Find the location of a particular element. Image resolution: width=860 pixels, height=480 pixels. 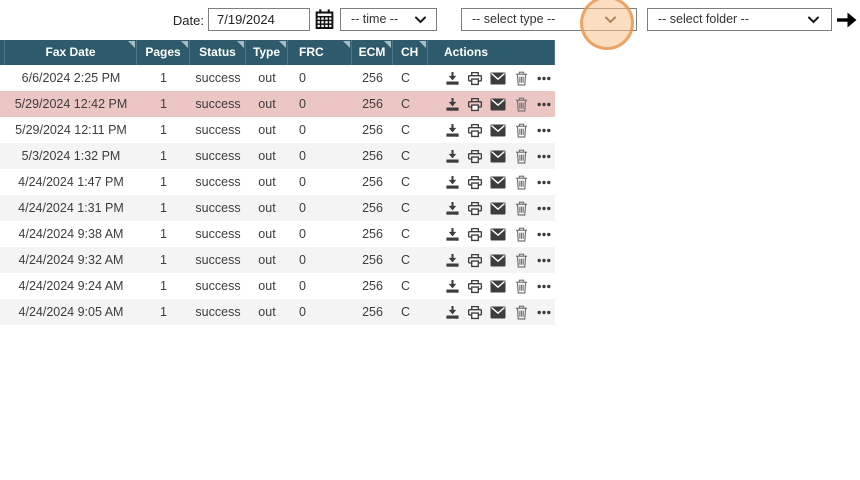

column-header-fax-date: Fax Date is located at coordinates (71, 52).